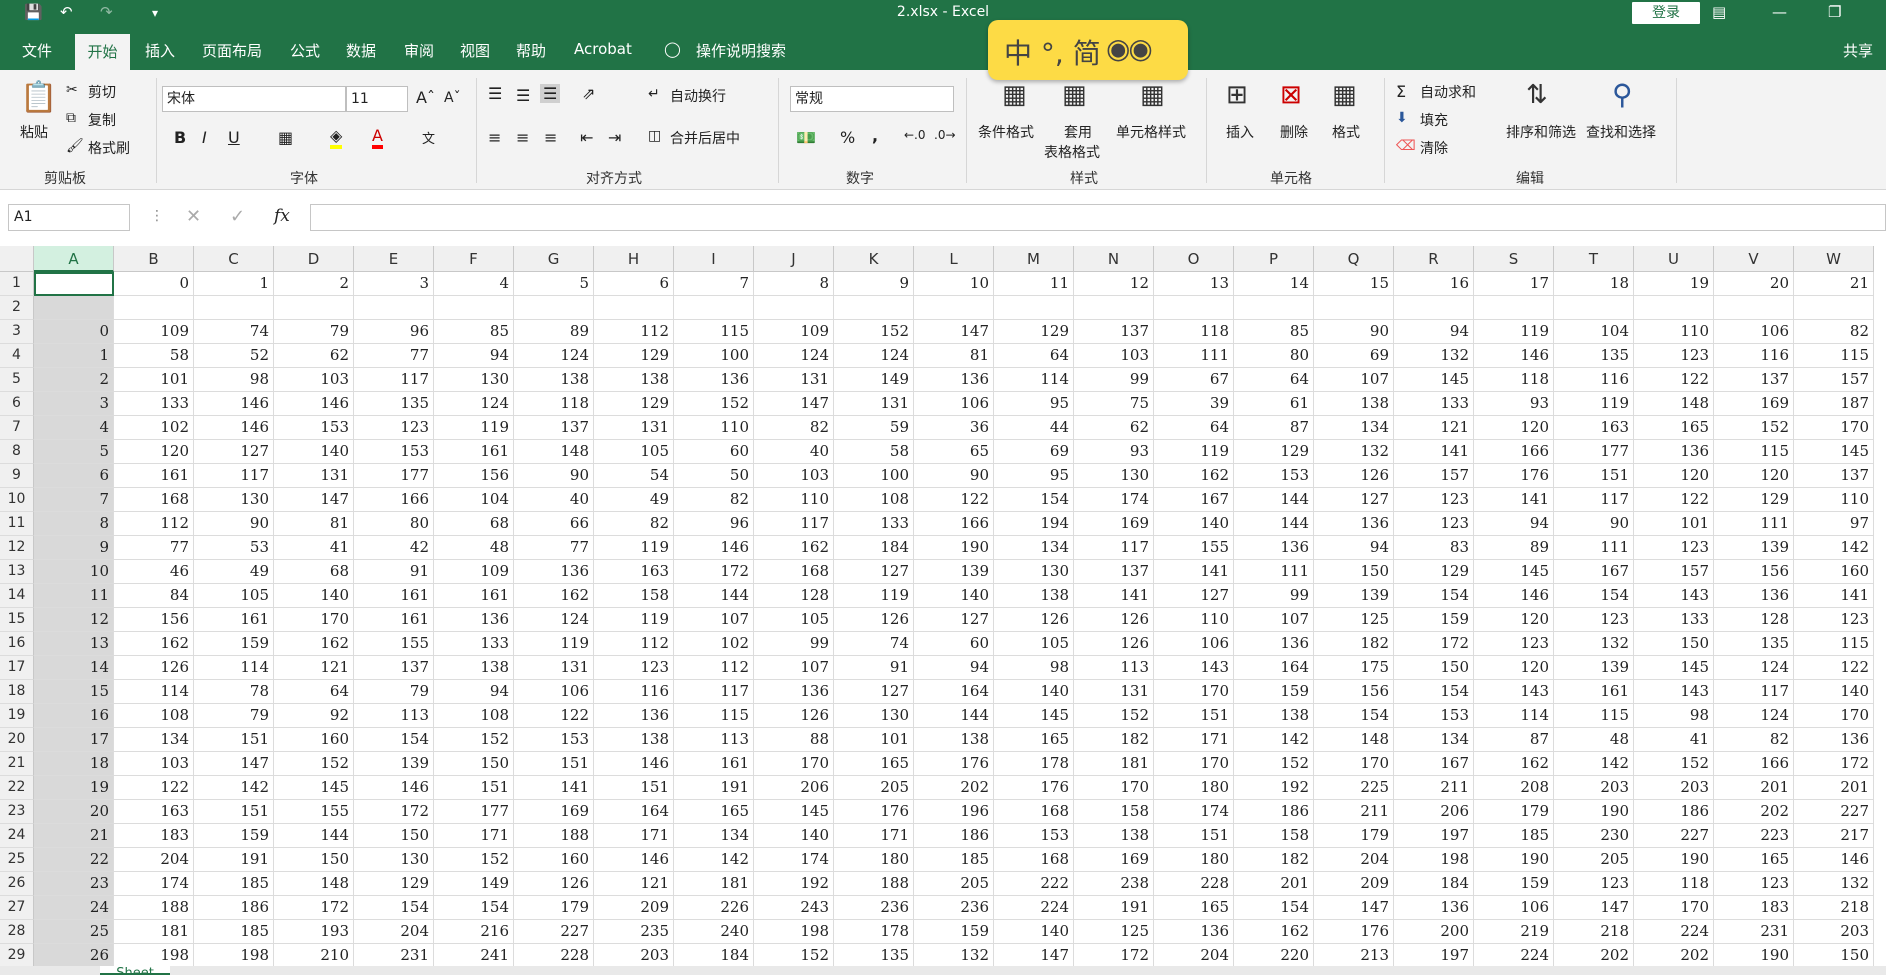 The image size is (1886, 975). Describe the element at coordinates (1034, 548) in the screenshot. I see `cell: 134` at that location.